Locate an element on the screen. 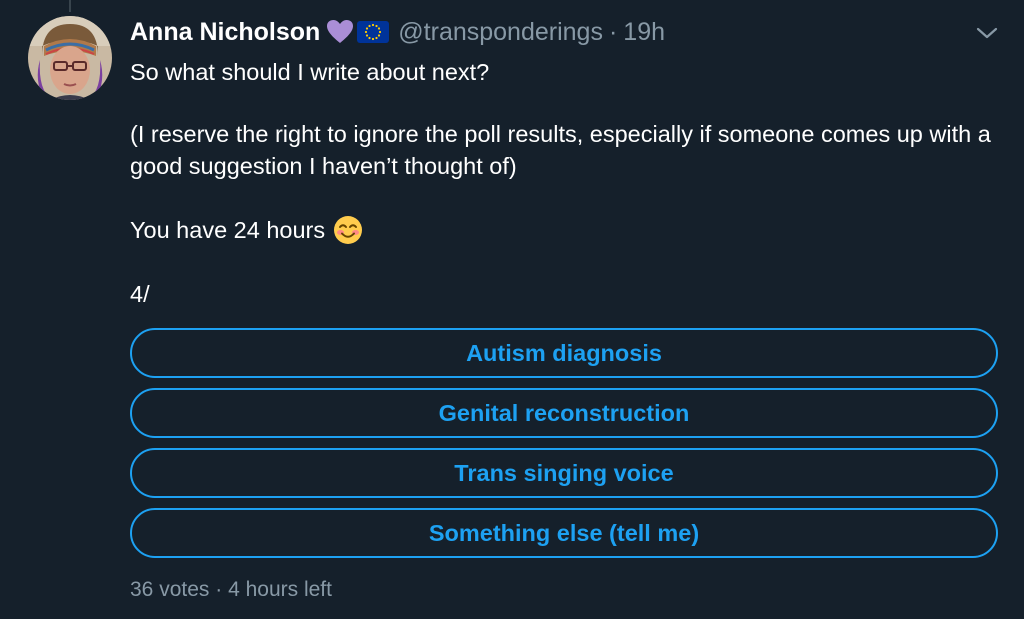  avatar-image is located at coordinates (70, 58).